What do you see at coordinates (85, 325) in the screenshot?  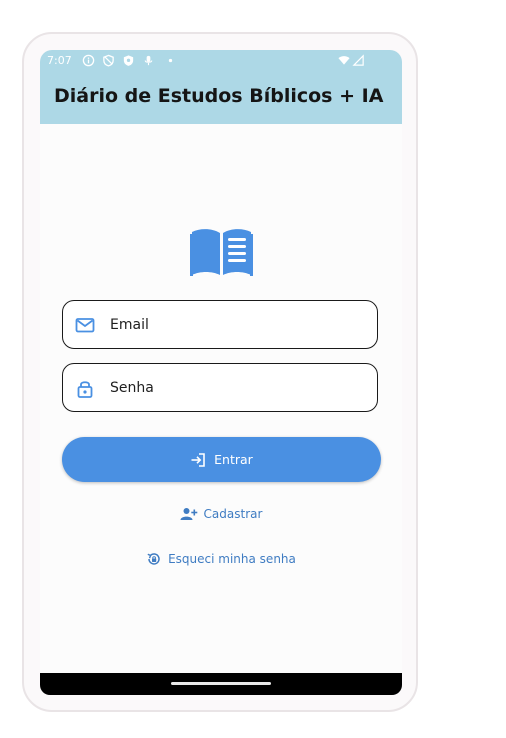 I see `envelope-icon` at bounding box center [85, 325].